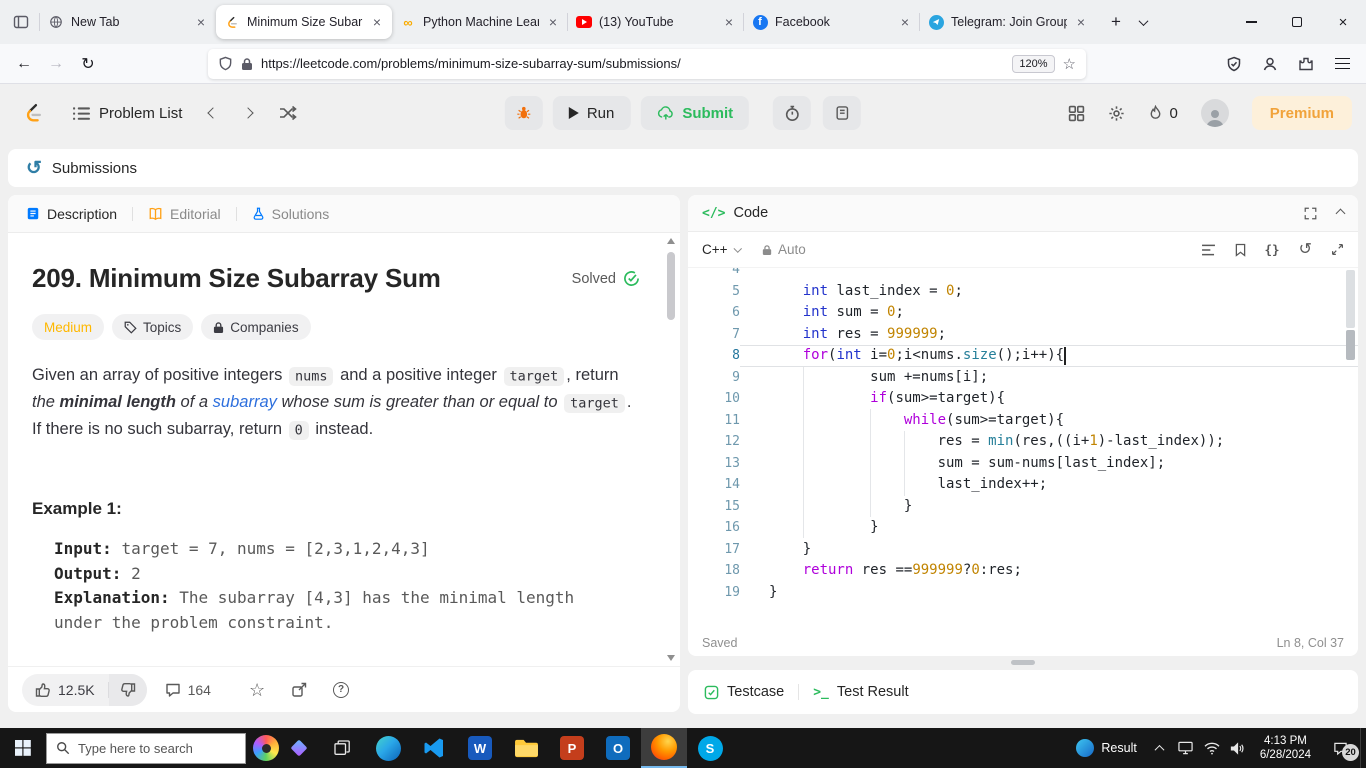 This screenshot has width=1366, height=768. Describe the element at coordinates (1069, 64) in the screenshot. I see `bookmark-star-icon: ☆` at that location.